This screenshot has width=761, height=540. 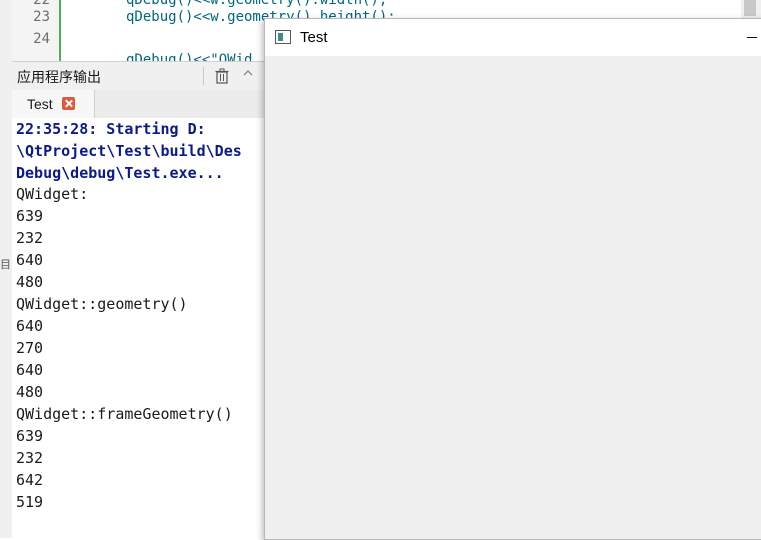 I want to click on window-title-bar: Test, so click(x=513, y=37).